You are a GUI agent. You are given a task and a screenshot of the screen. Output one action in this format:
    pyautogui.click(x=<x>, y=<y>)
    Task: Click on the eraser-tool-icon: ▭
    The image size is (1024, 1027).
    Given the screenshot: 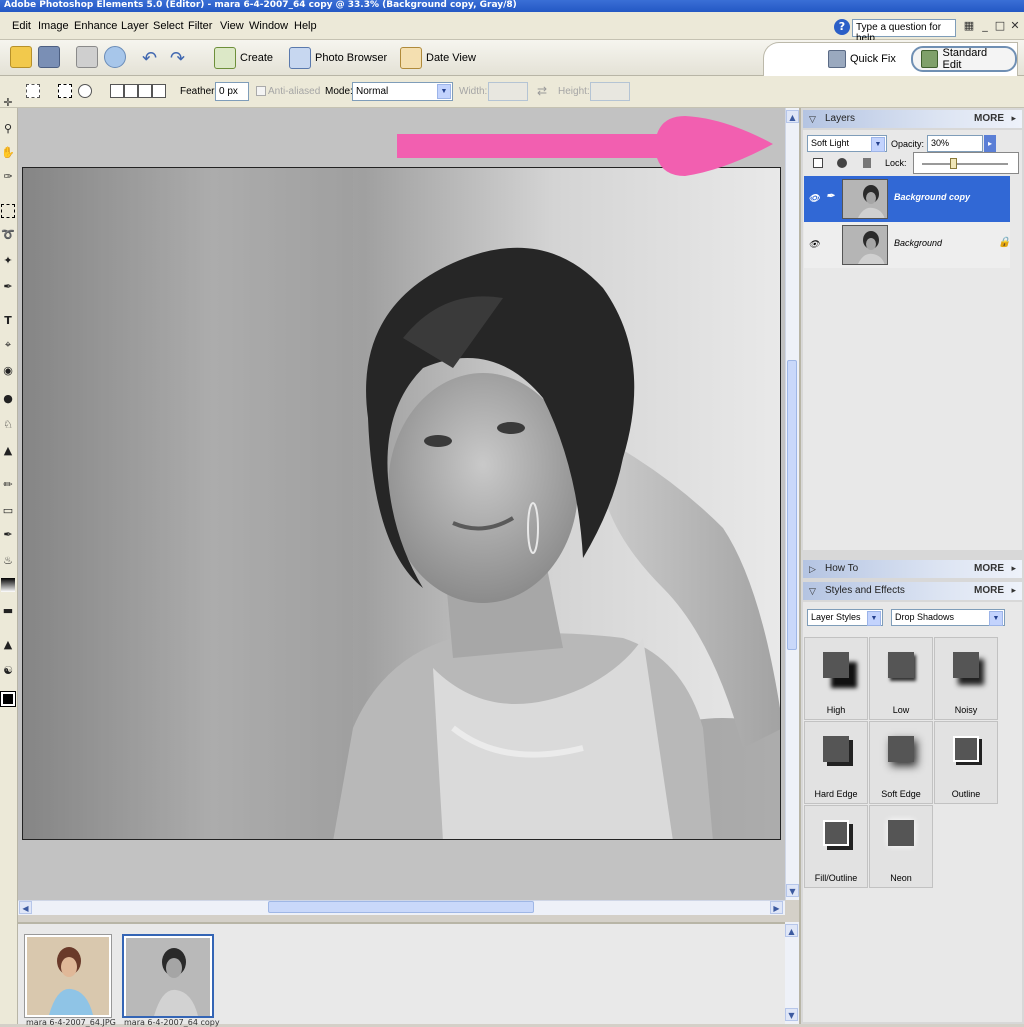 What is the action you would take?
    pyautogui.click(x=8, y=511)
    